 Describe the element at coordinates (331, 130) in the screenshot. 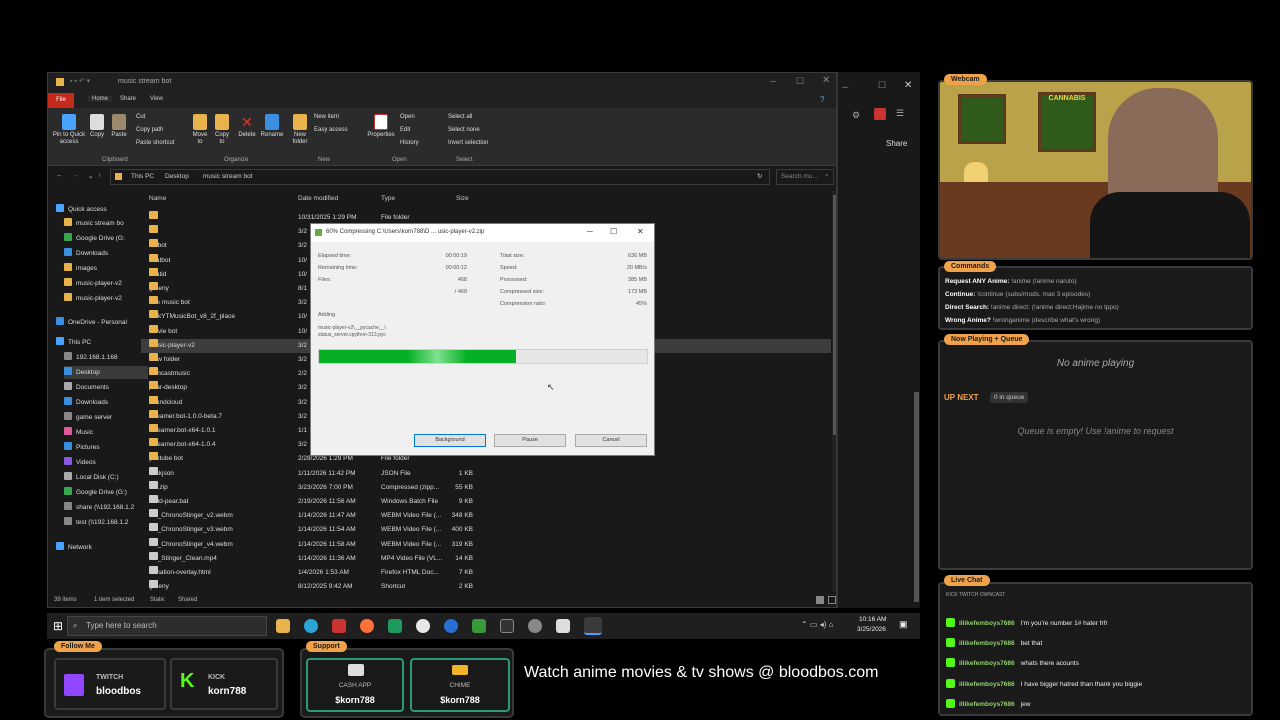

I see `easy-access-button: Easy access` at that location.